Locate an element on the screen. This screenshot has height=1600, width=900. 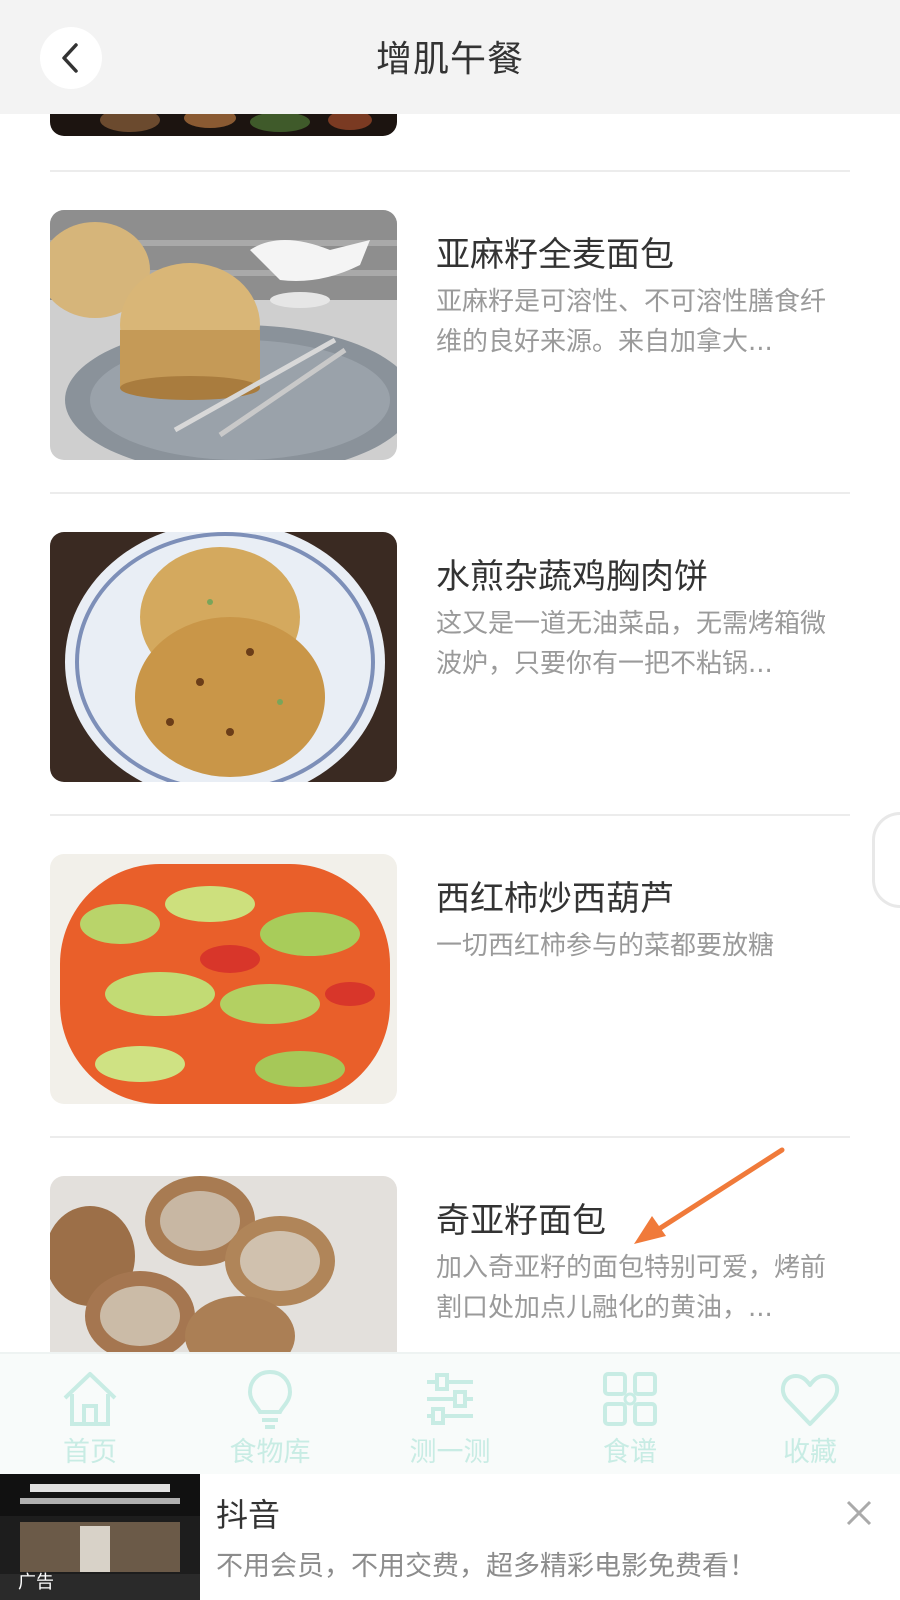
scroll-handle is located at coordinates (886, 860).